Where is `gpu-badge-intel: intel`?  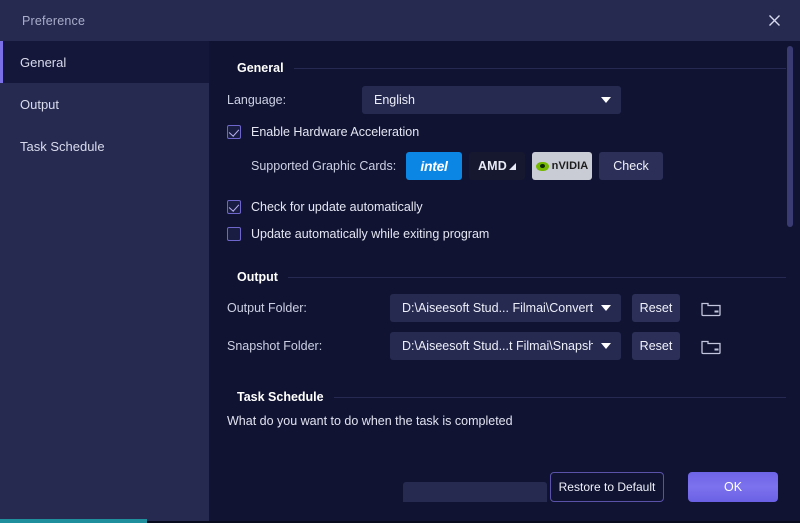
gpu-badge-intel: intel is located at coordinates (434, 166).